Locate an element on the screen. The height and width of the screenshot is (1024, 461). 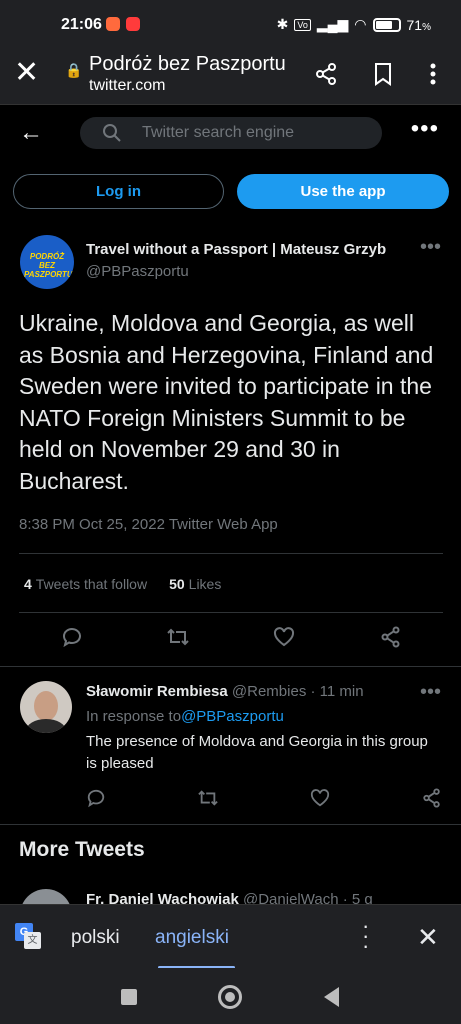
wifi-icon: ◠ is located at coordinates (360, 24).